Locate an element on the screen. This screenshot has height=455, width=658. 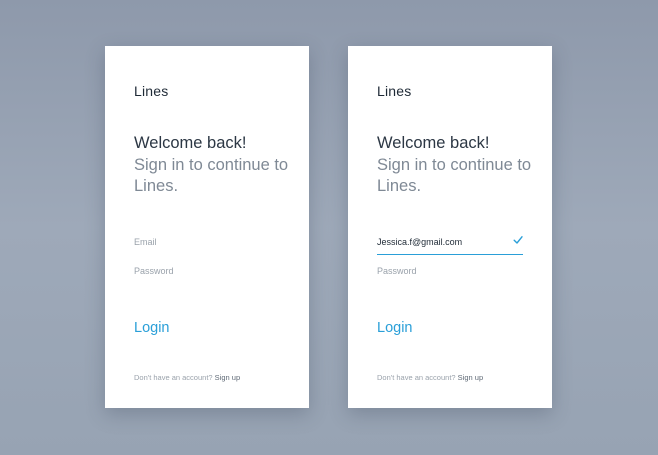
email-placeholder: Email is located at coordinates (145, 242).